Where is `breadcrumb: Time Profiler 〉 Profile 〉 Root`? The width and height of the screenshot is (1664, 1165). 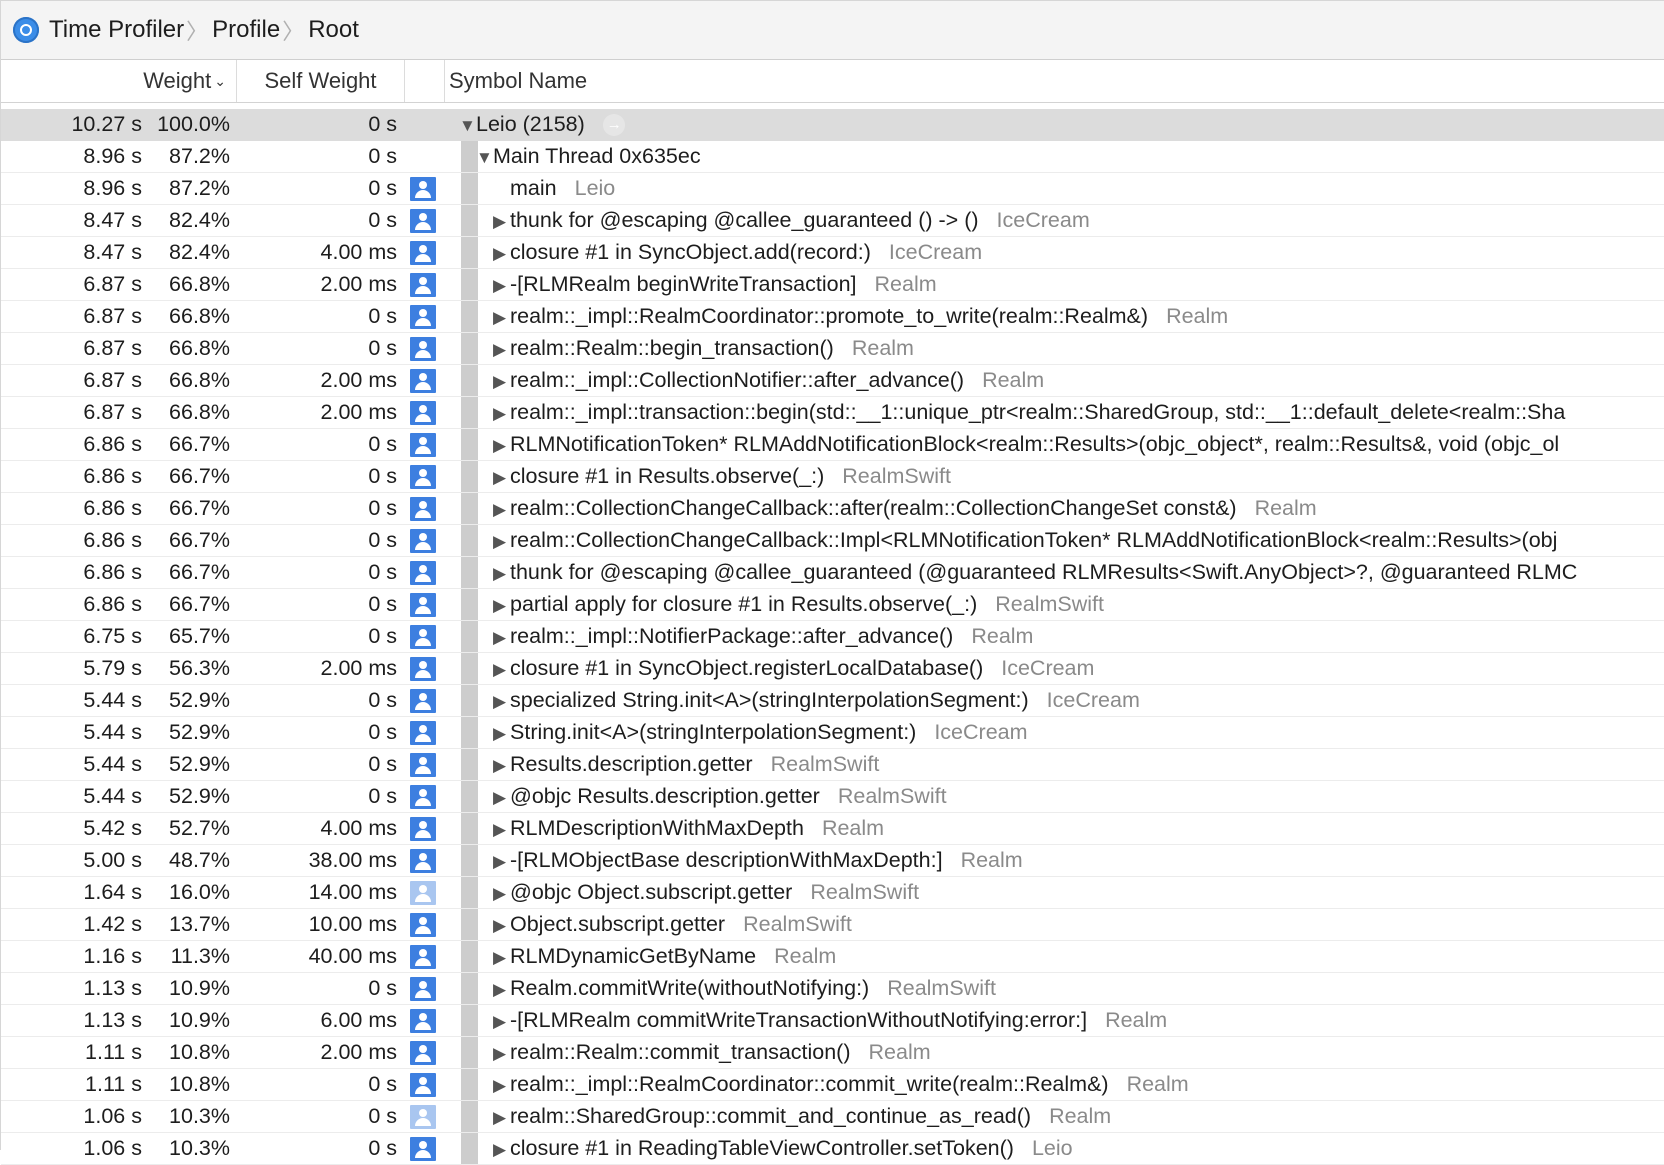
breadcrumb: Time Profiler 〉 Profile 〉 Root is located at coordinates (832, 30).